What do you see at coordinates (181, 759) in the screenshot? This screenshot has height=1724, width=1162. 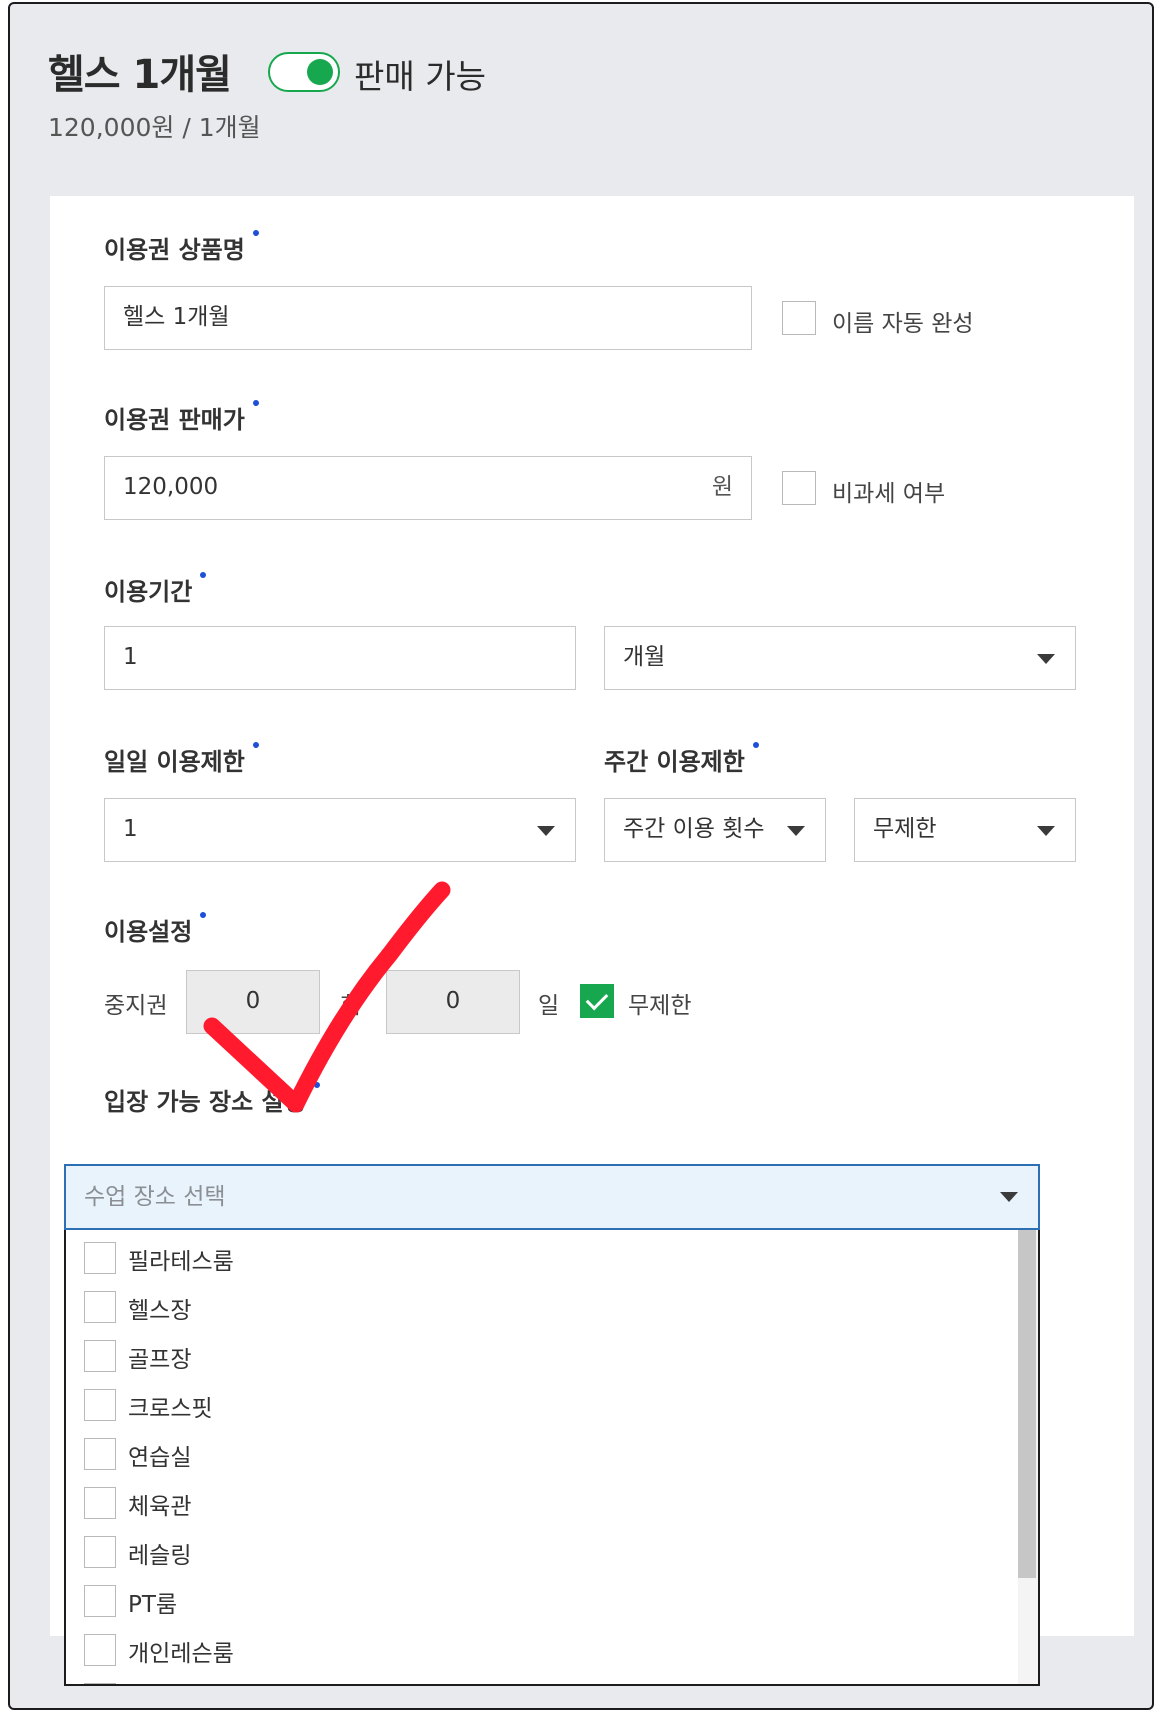 I see `daily-limit-label: 일일 이용제한` at bounding box center [181, 759].